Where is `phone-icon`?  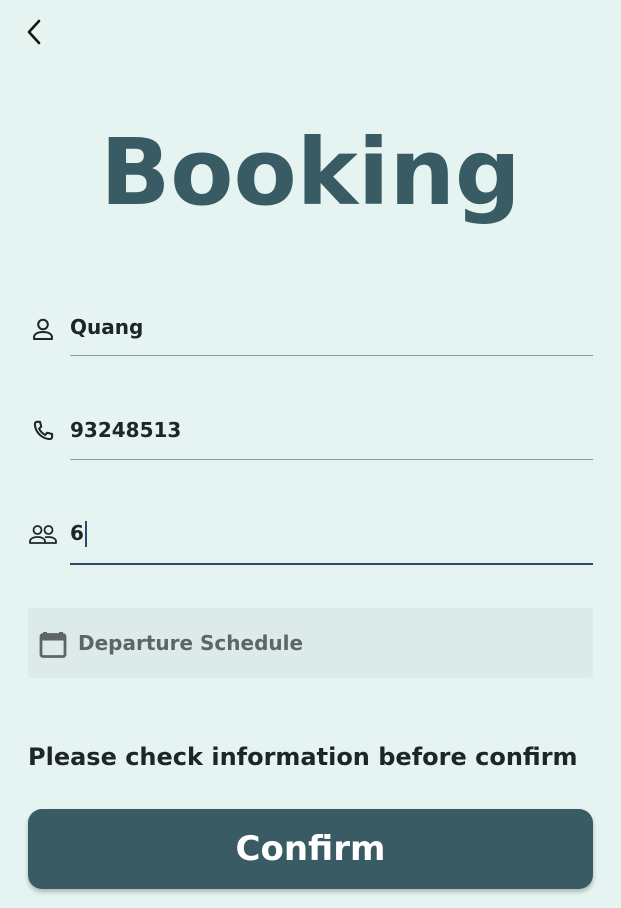
phone-icon is located at coordinates (43, 431).